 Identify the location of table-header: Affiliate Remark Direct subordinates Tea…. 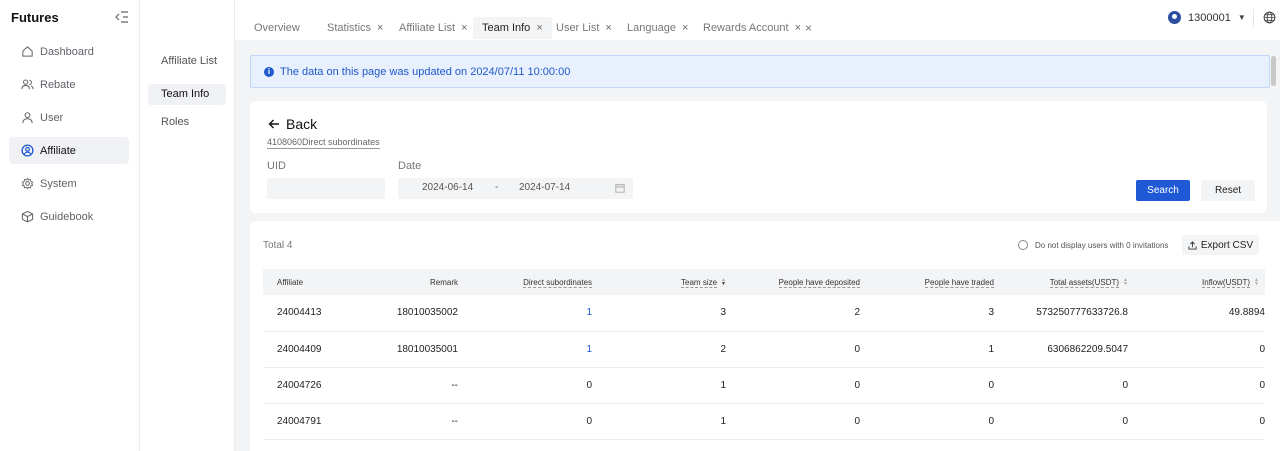
(764, 282).